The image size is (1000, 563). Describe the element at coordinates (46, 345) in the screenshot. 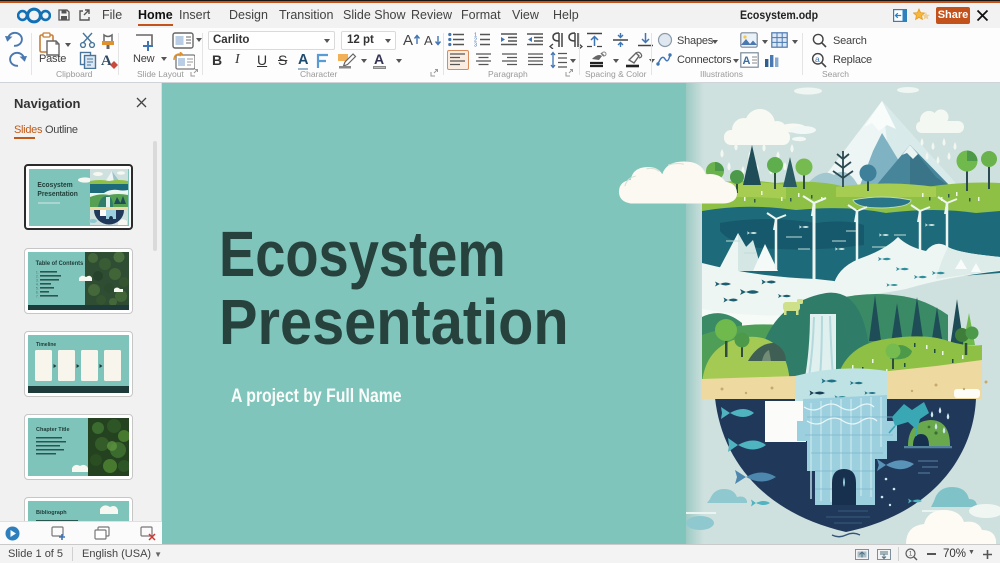

I see `svg-text: Timeline` at that location.